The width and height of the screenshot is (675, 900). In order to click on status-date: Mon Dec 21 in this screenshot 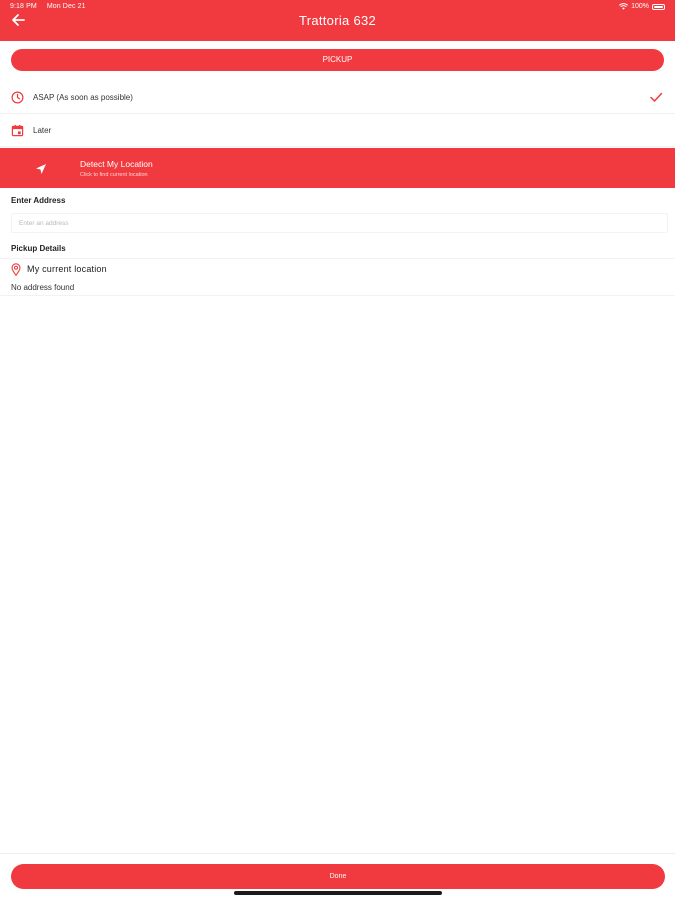, I will do `click(66, 6)`.